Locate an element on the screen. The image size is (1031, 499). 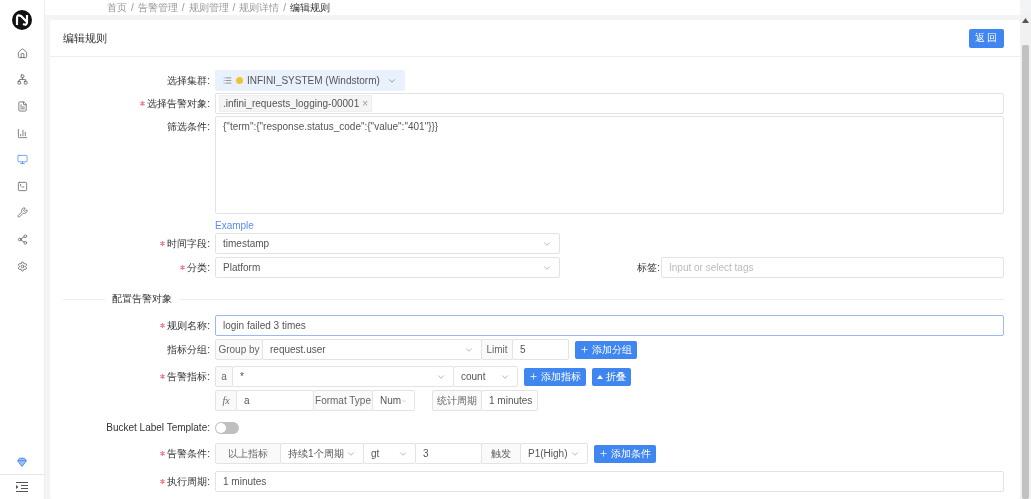
select-field: 持续1个周期 is located at coordinates (322, 453).